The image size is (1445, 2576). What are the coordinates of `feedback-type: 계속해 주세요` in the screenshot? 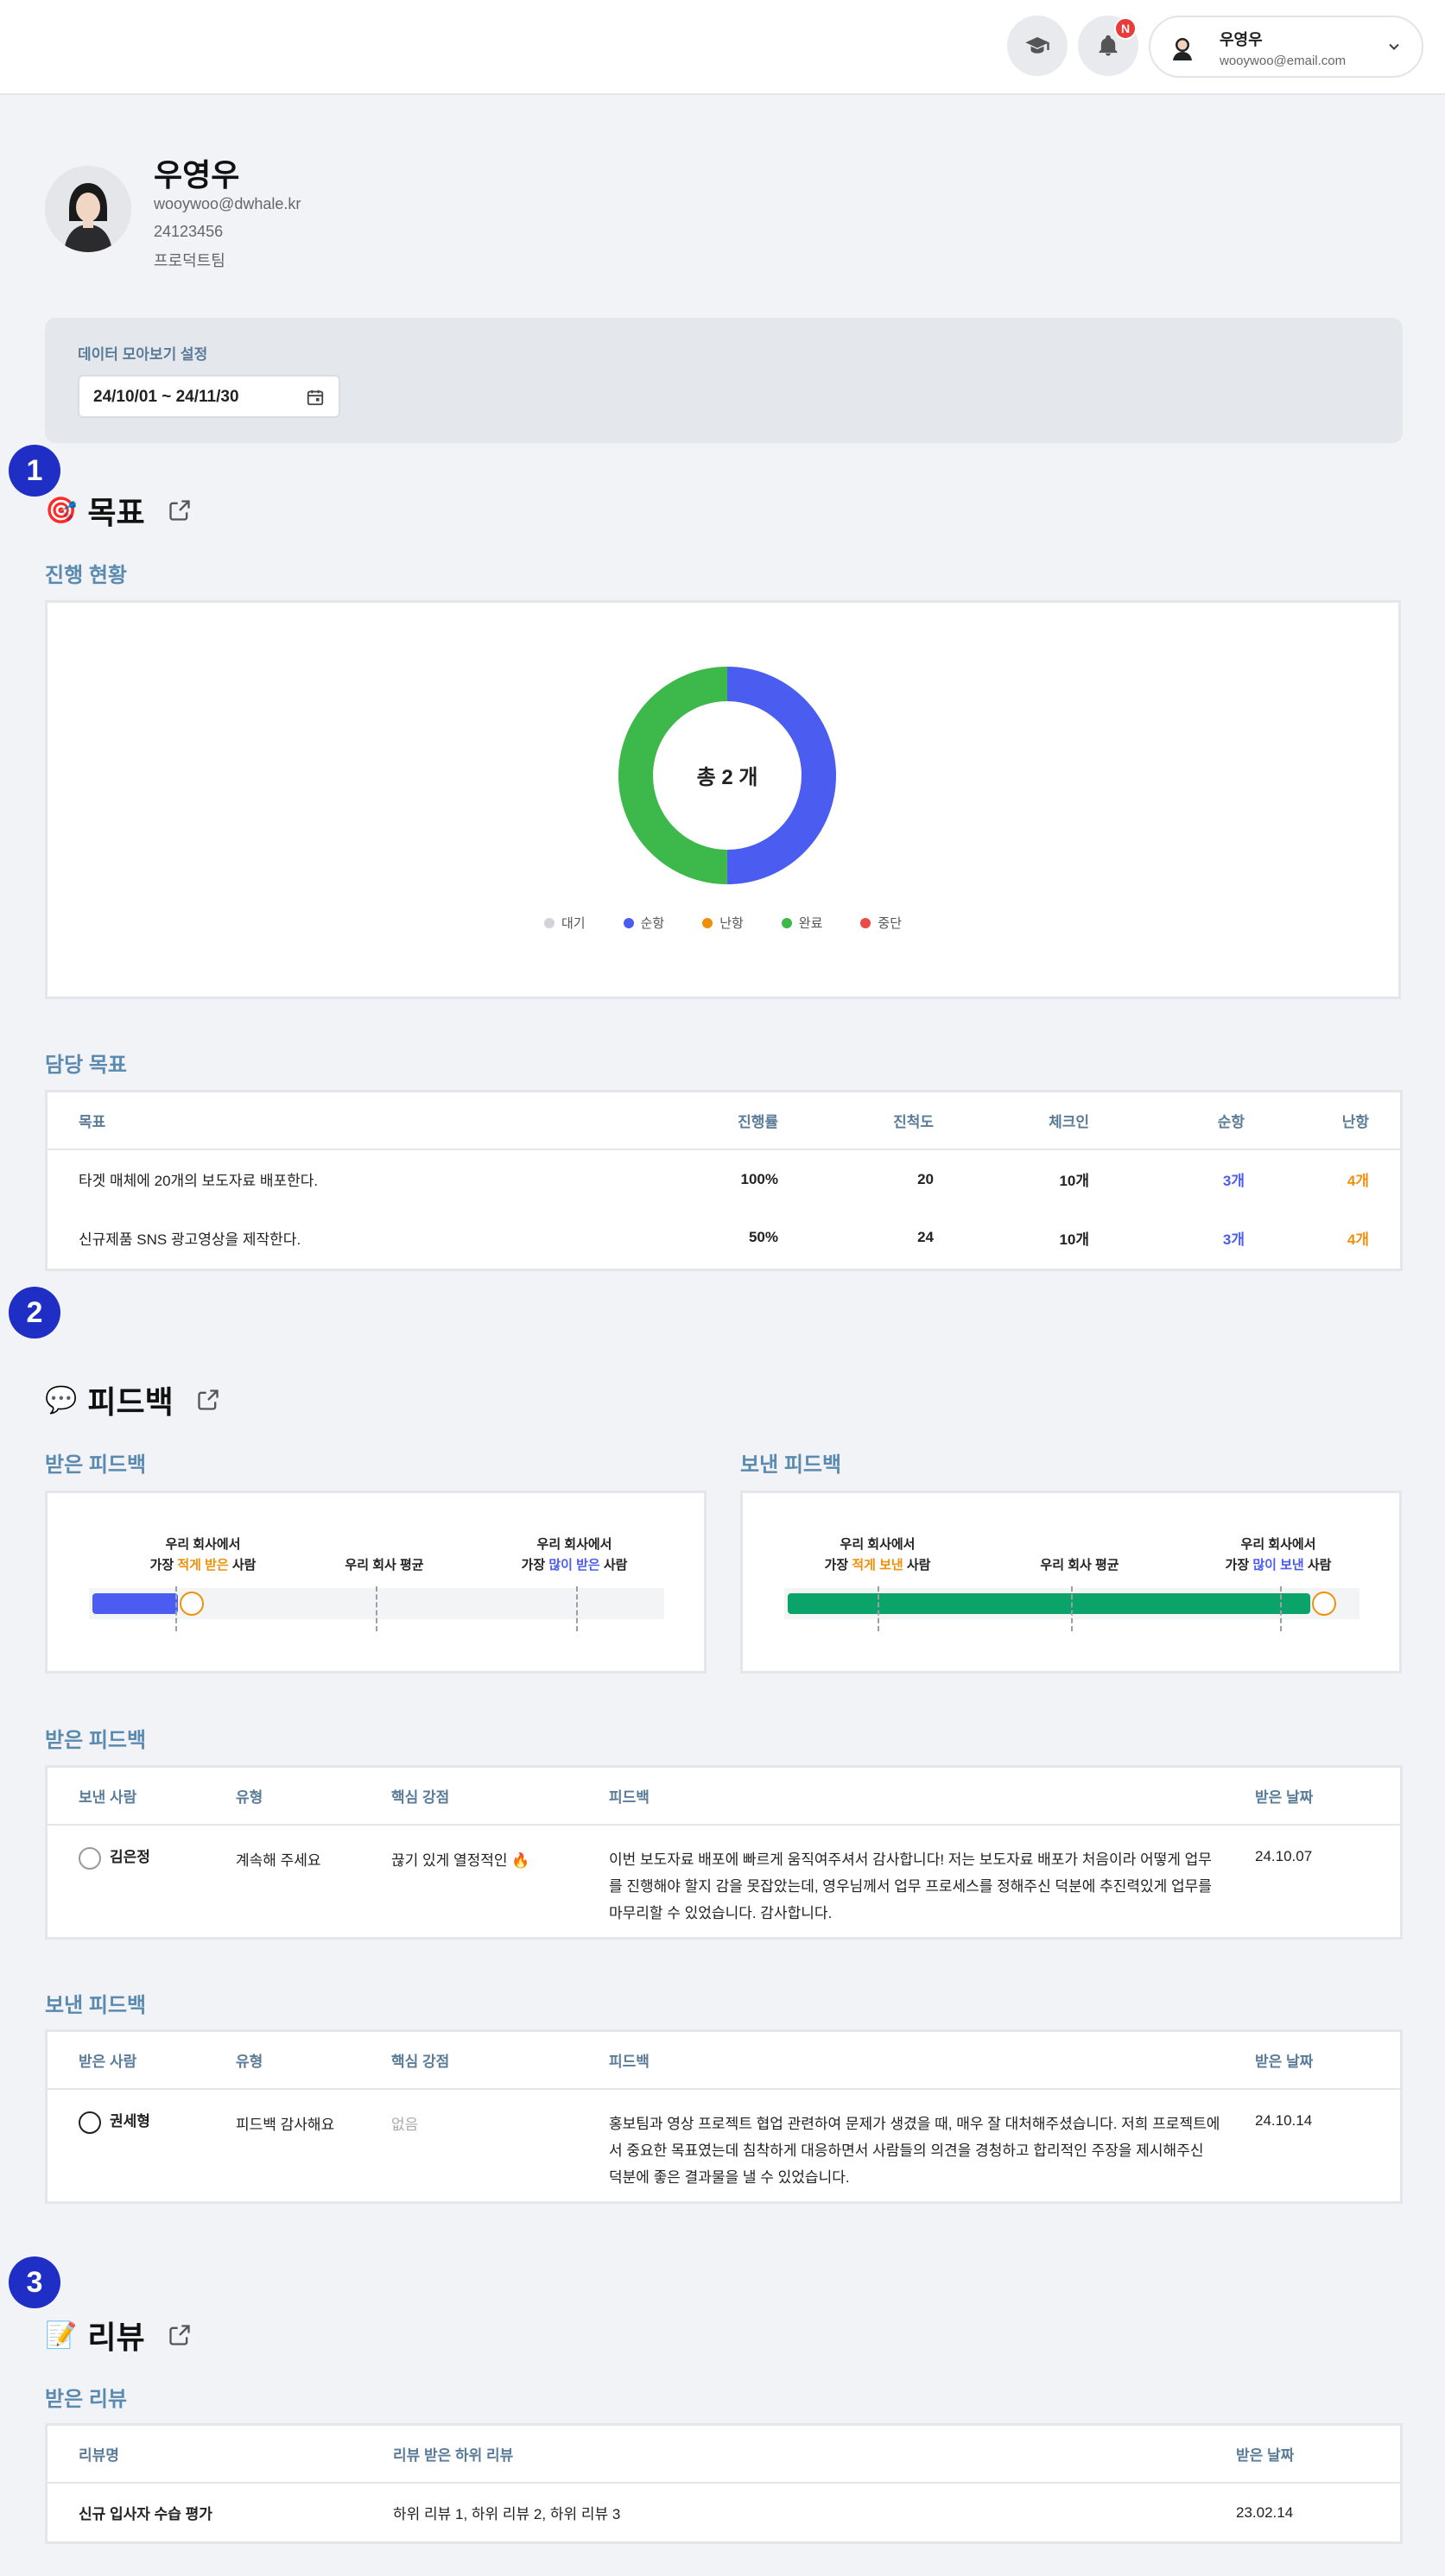 It's located at (278, 1860).